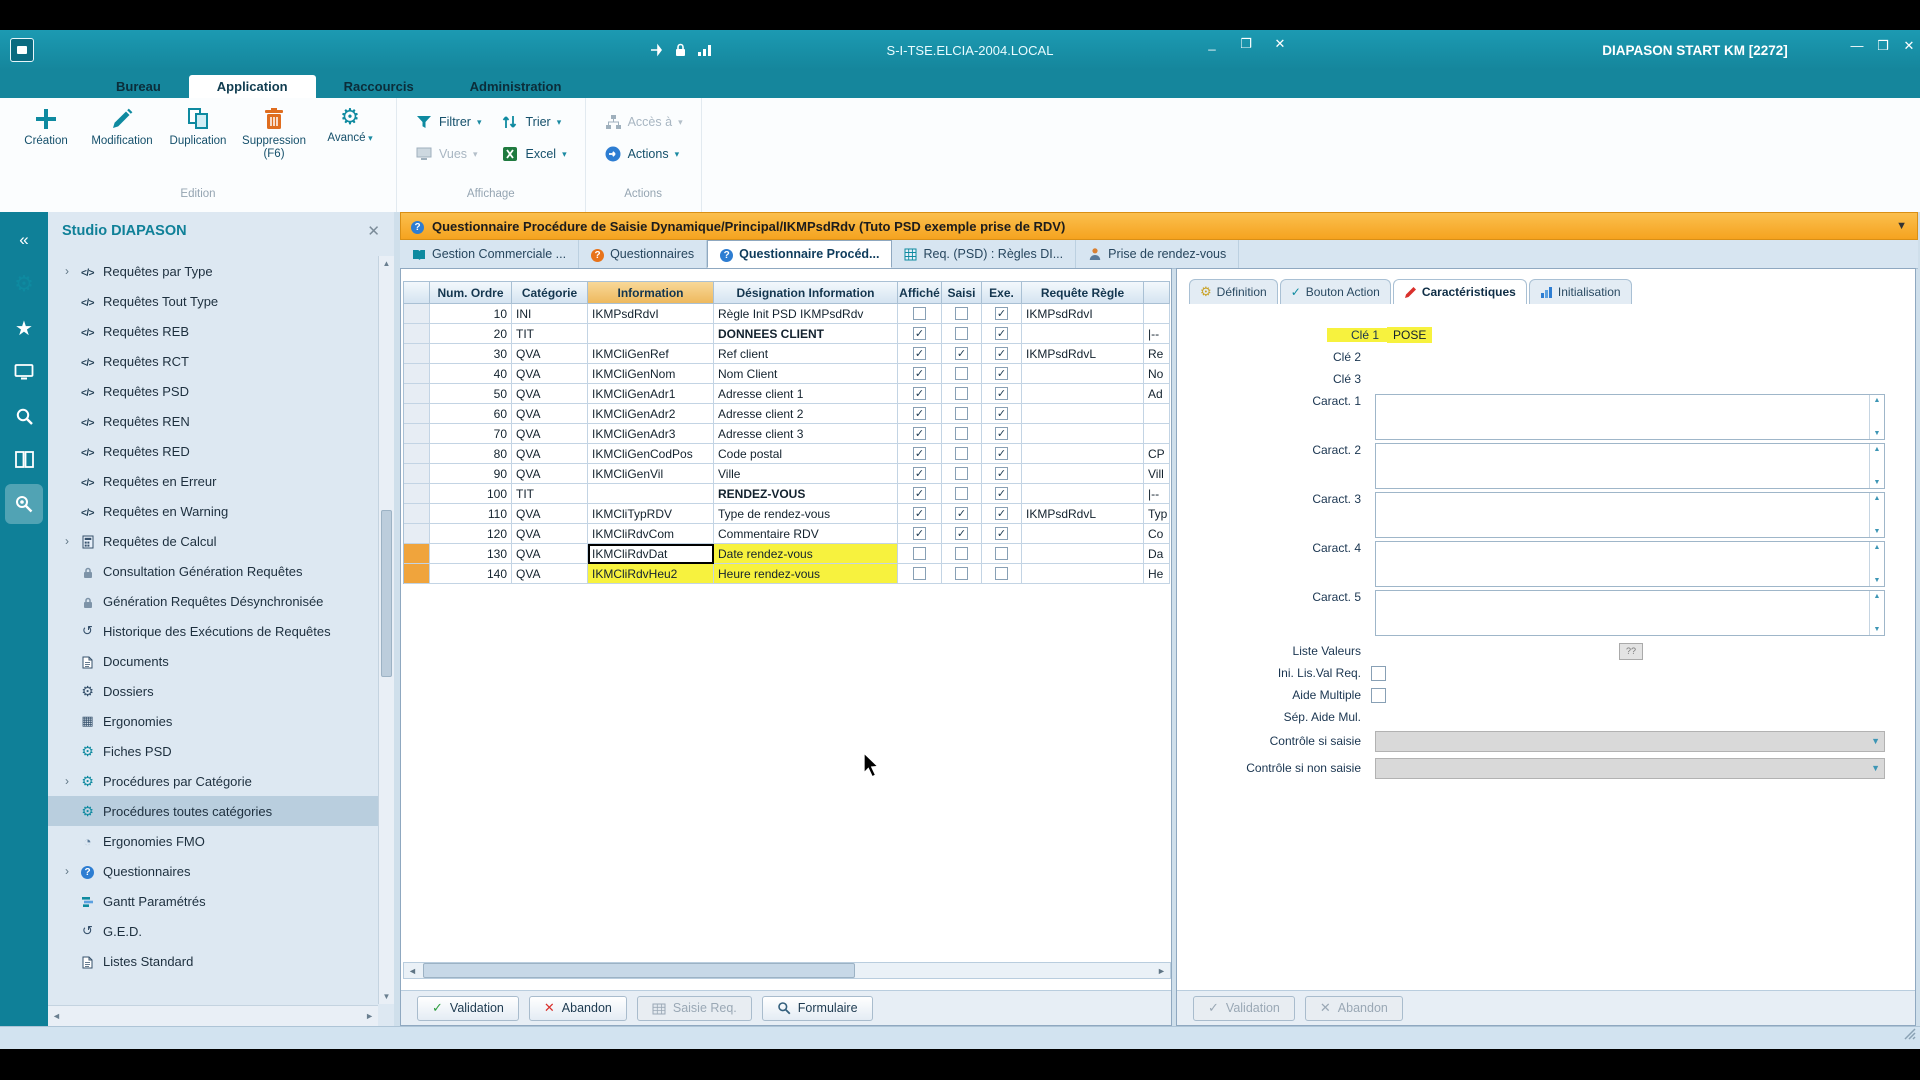 The height and width of the screenshot is (1080, 1920). What do you see at coordinates (1233, 291) in the screenshot?
I see `props-tab-d-finition: ⚙ Définition` at bounding box center [1233, 291].